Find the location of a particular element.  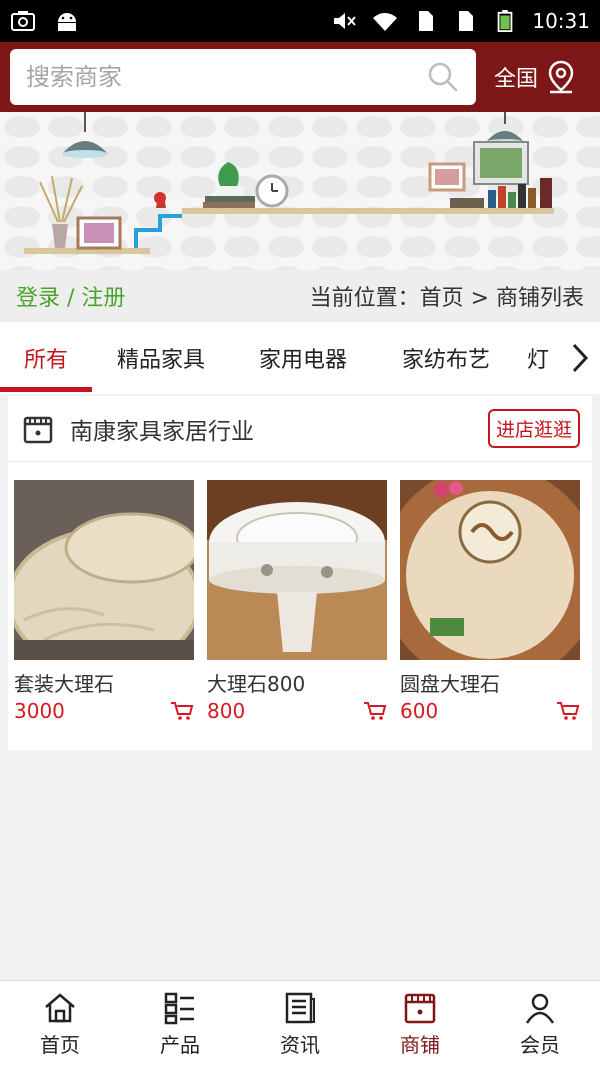

nav-products: 产品 is located at coordinates (180, 1024).